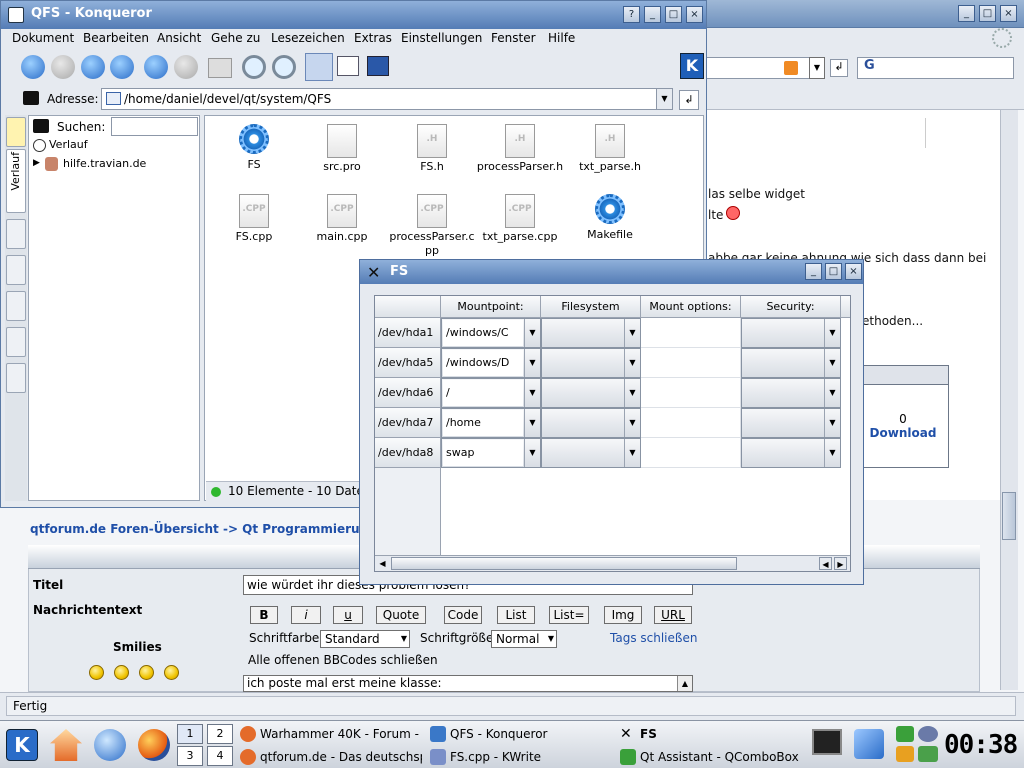 This screenshot has width=1024, height=768. I want to click on menu-bearbeiten: Bearbeiten, so click(116, 38).